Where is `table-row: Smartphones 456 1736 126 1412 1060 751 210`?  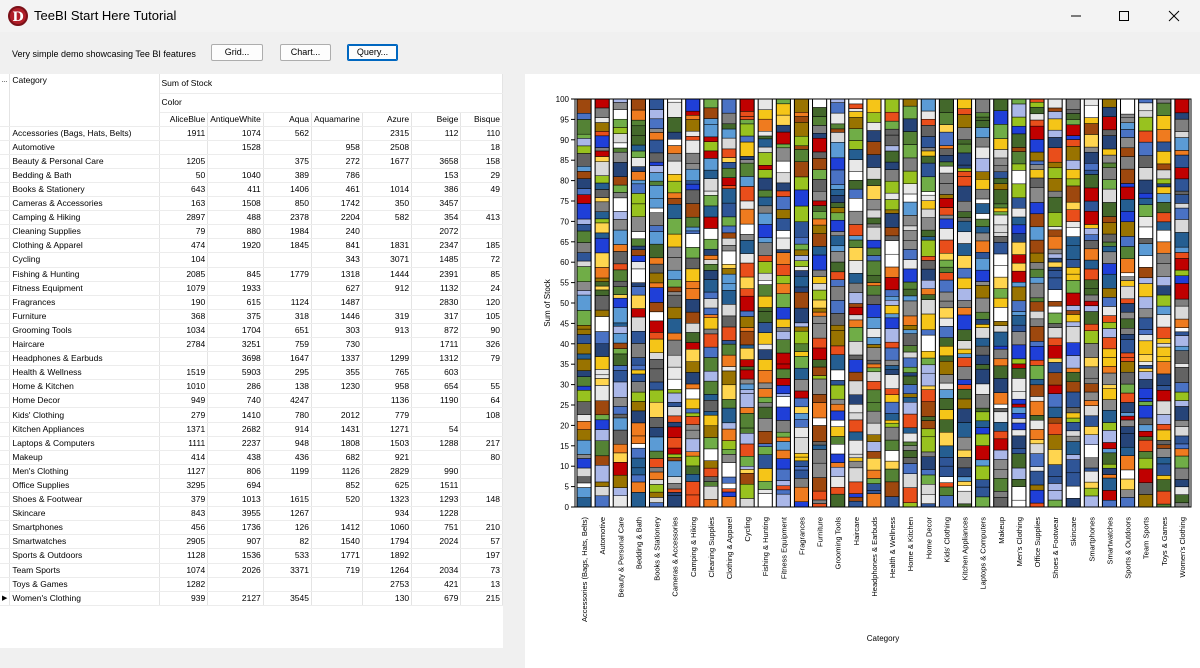 table-row: Smartphones 456 1736 126 1412 1060 751 210 is located at coordinates (251, 528).